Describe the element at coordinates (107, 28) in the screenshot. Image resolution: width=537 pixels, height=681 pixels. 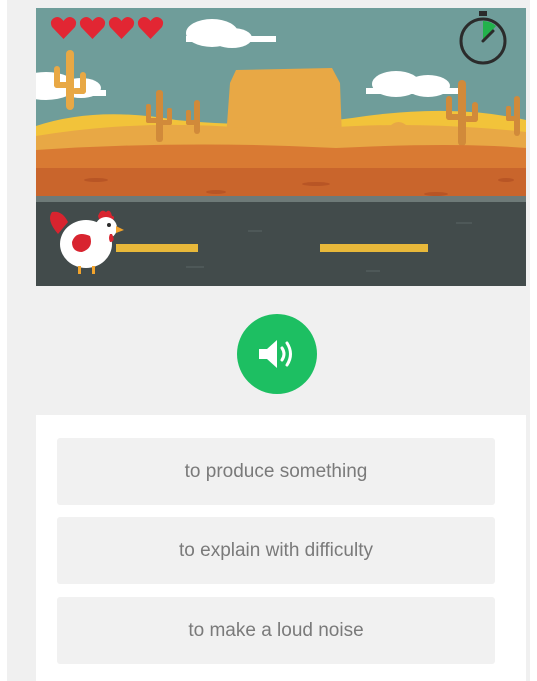
I see `lives-hearts` at that location.